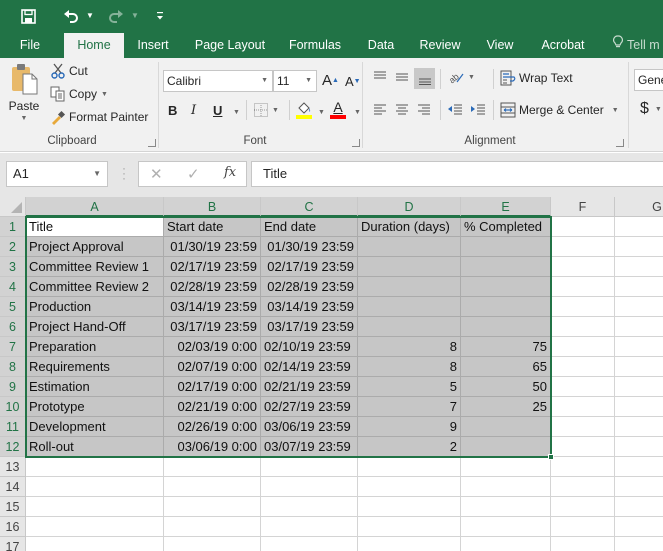  Describe the element at coordinates (309, 467) in the screenshot. I see `cell-c13` at that location.